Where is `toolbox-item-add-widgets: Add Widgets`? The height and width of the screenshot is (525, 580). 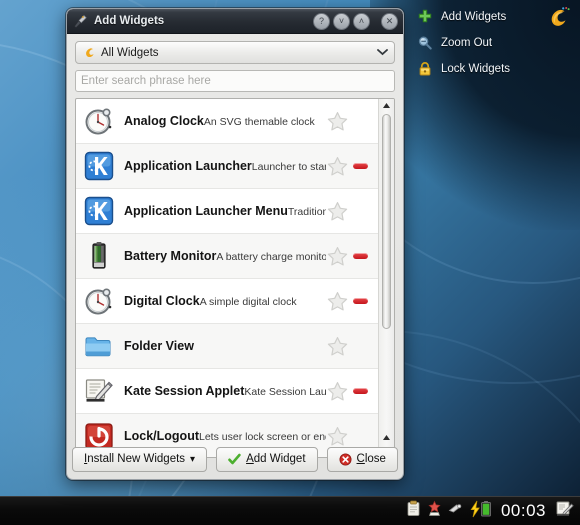 toolbox-item-add-widgets: Add Widgets is located at coordinates (487, 16).